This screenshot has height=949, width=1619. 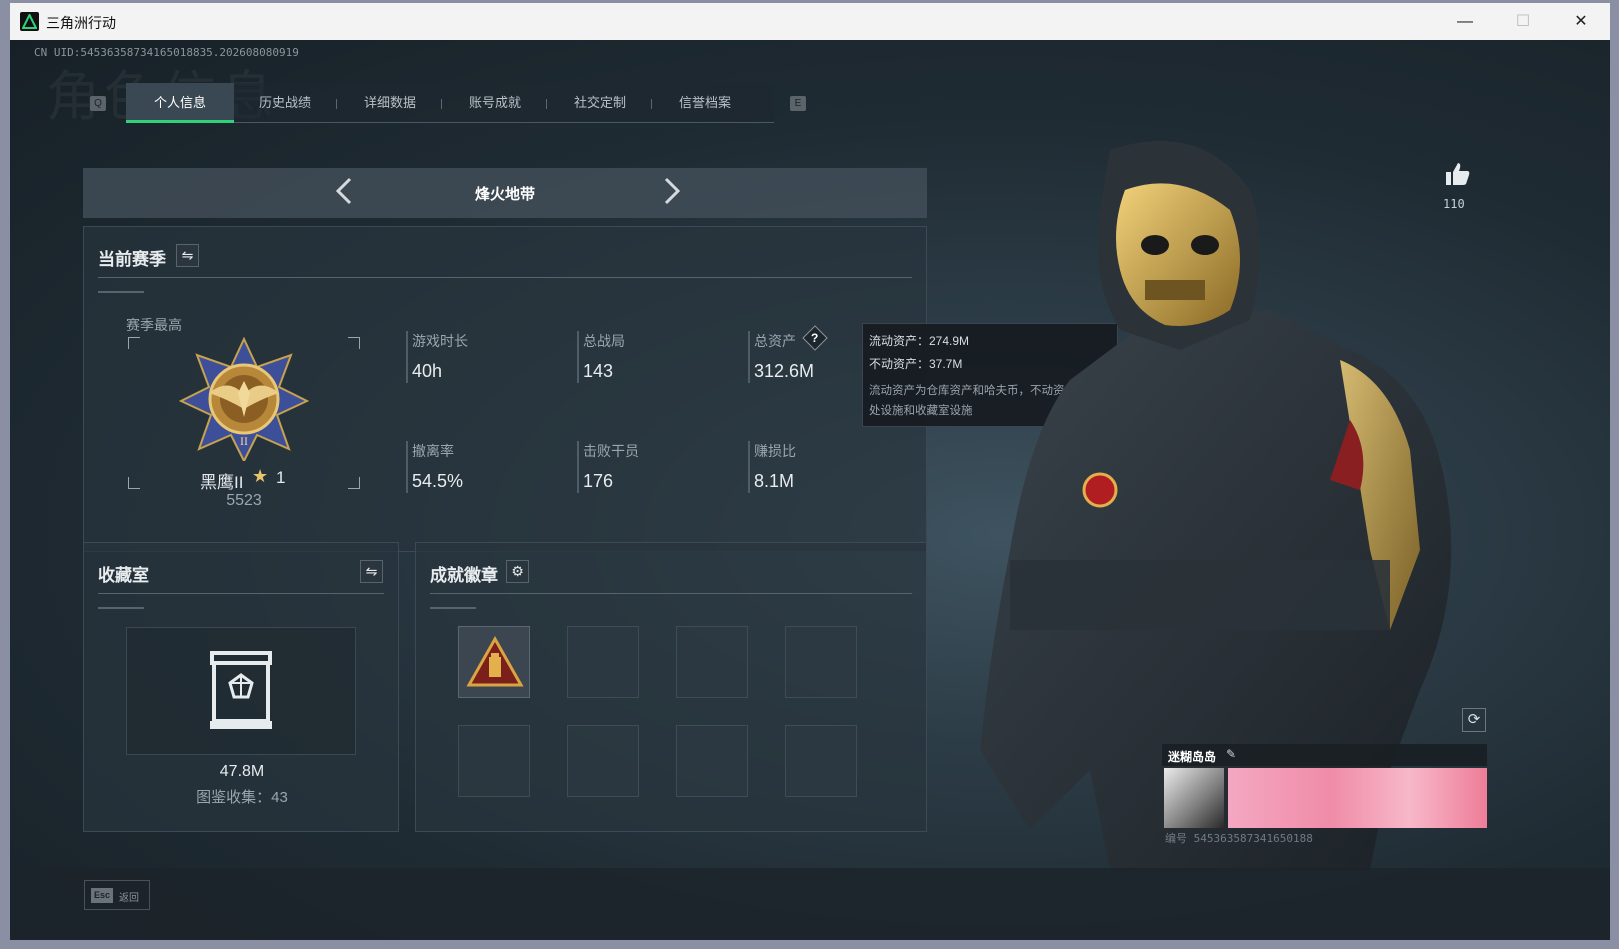 I want to click on tab-achievements: 账号成就, so click(x=495, y=103).